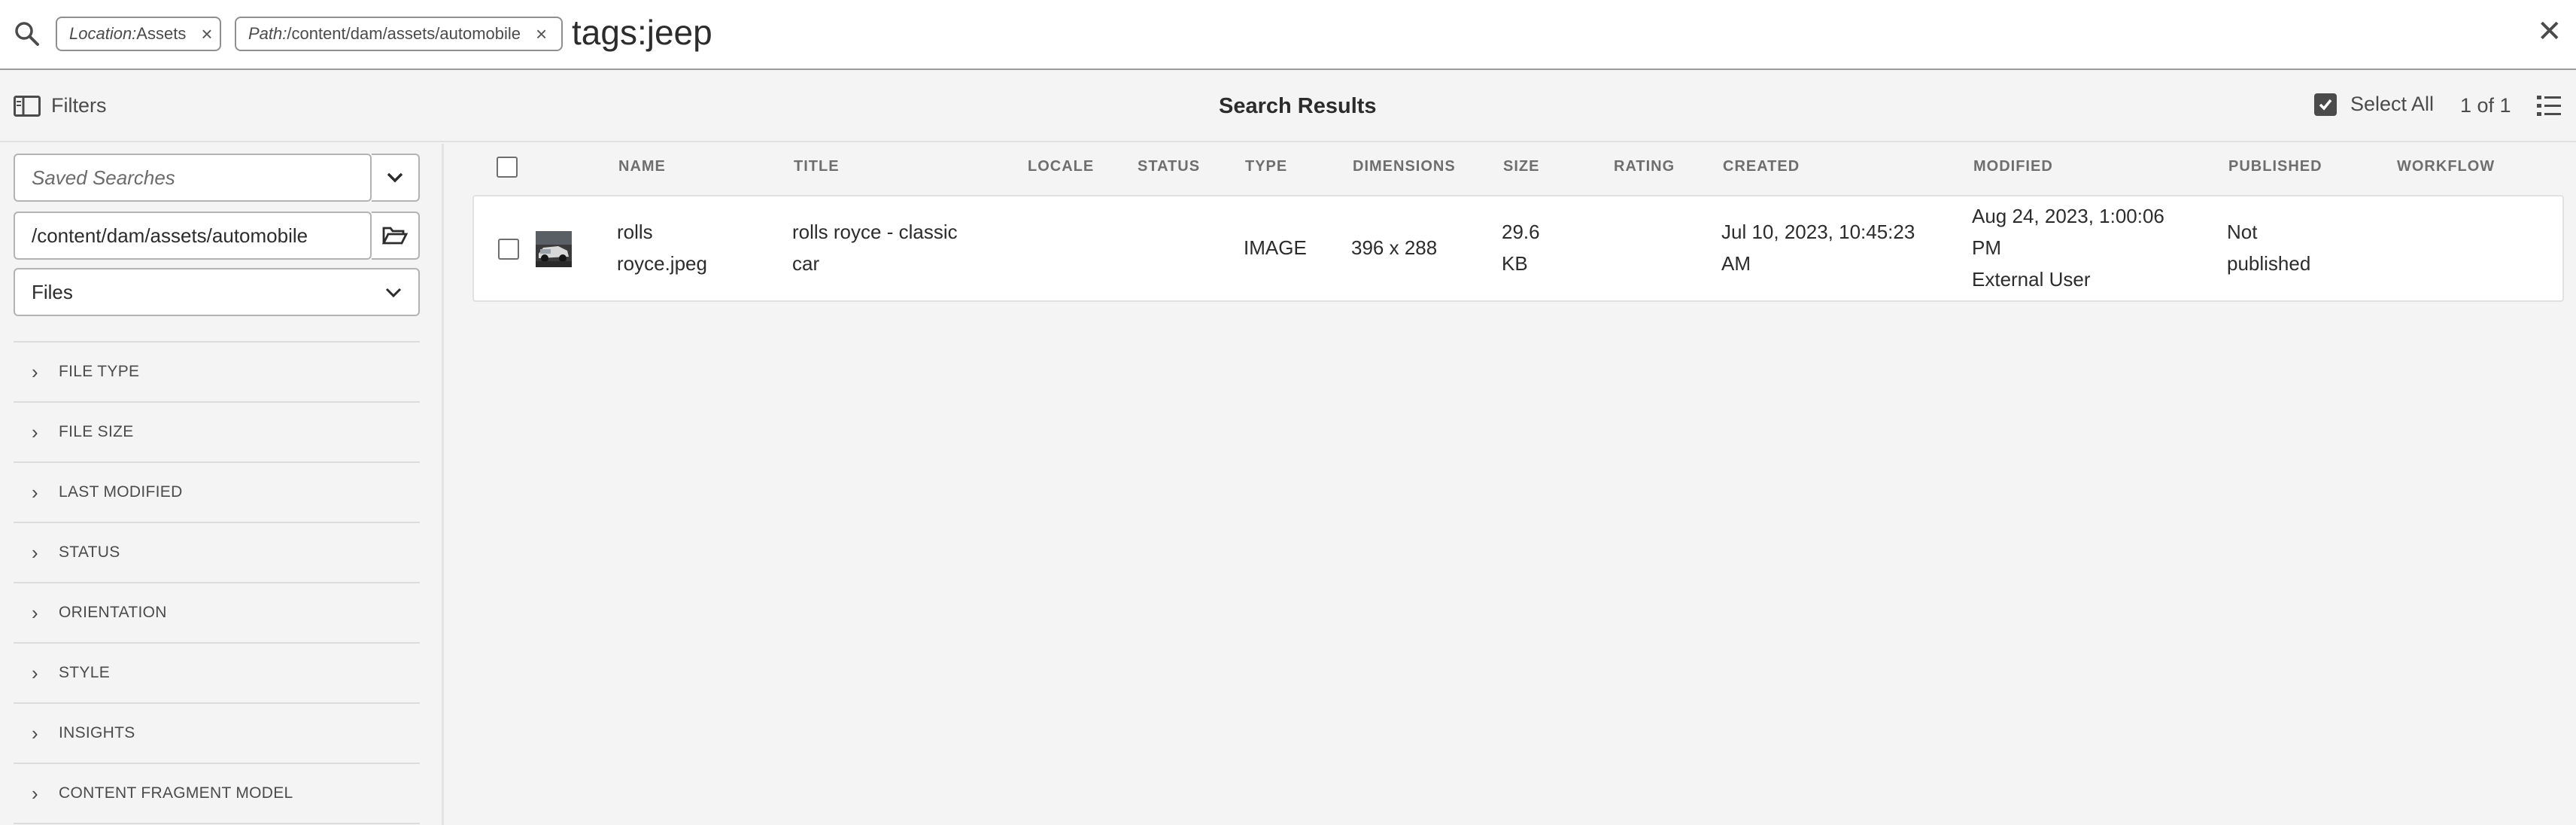  What do you see at coordinates (217, 553) in the screenshot?
I see `facet-status: › STATUS` at bounding box center [217, 553].